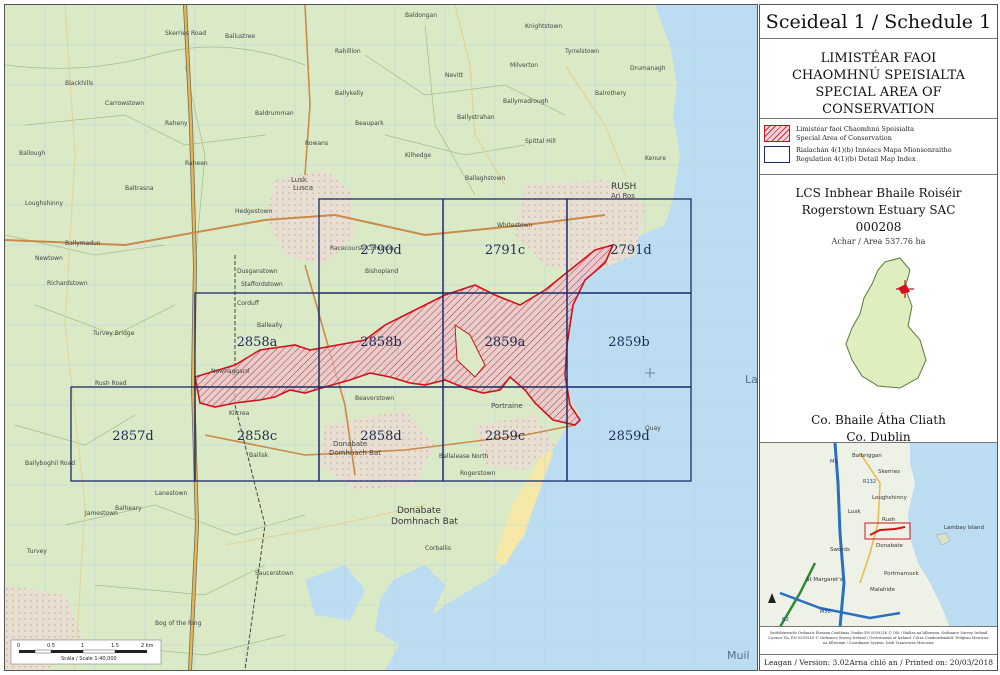 The width and height of the screenshot is (1000, 675). What do you see at coordinates (889, 472) in the screenshot?
I see `inset-place-label: Skerries` at bounding box center [889, 472].